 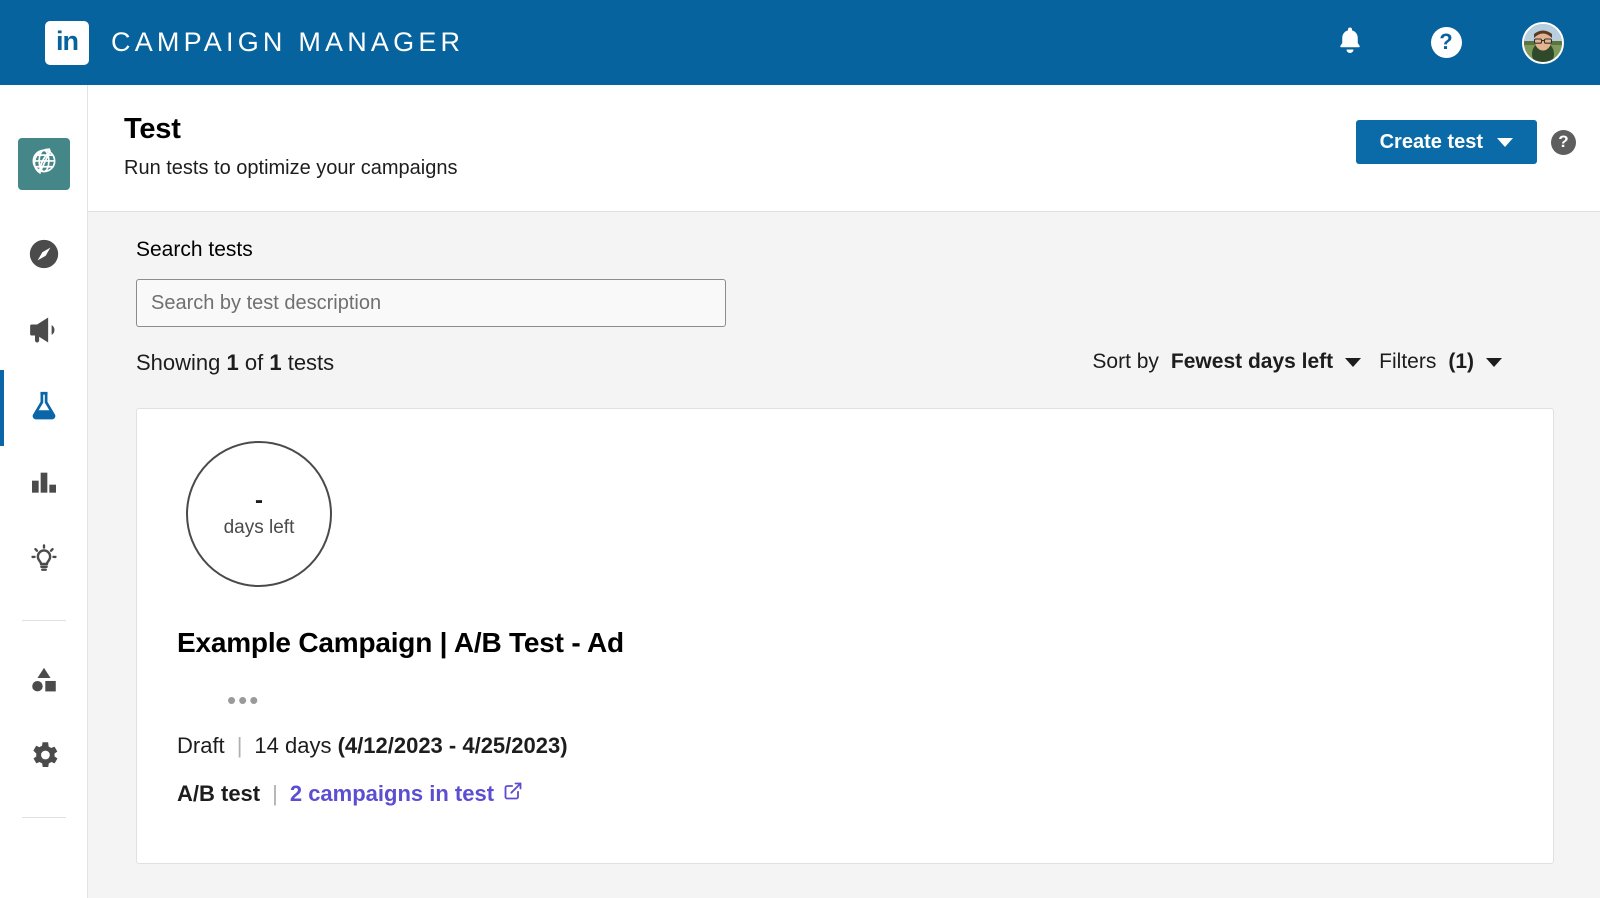 I want to click on sort-by-prefix: Sort by, so click(x=1125, y=361).